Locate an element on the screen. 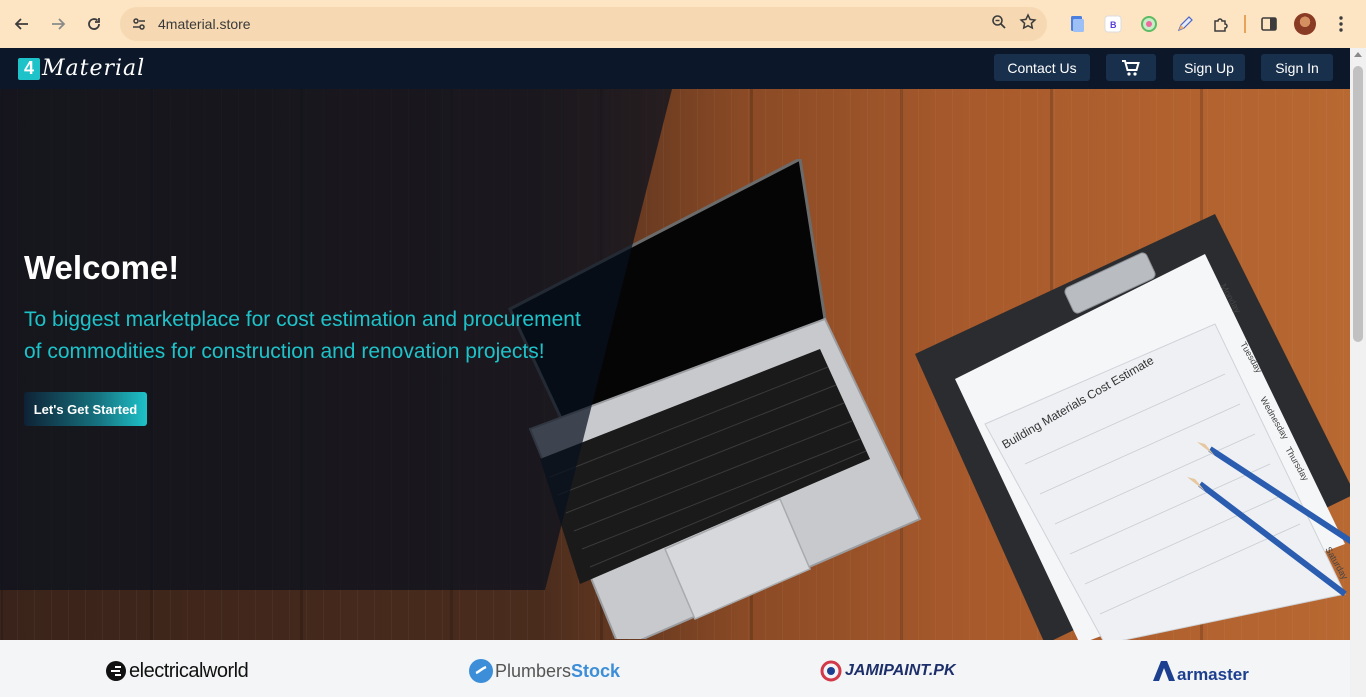 Image resolution: width=1366 pixels, height=697 pixels. svg-text: B is located at coordinates (1113, 25).